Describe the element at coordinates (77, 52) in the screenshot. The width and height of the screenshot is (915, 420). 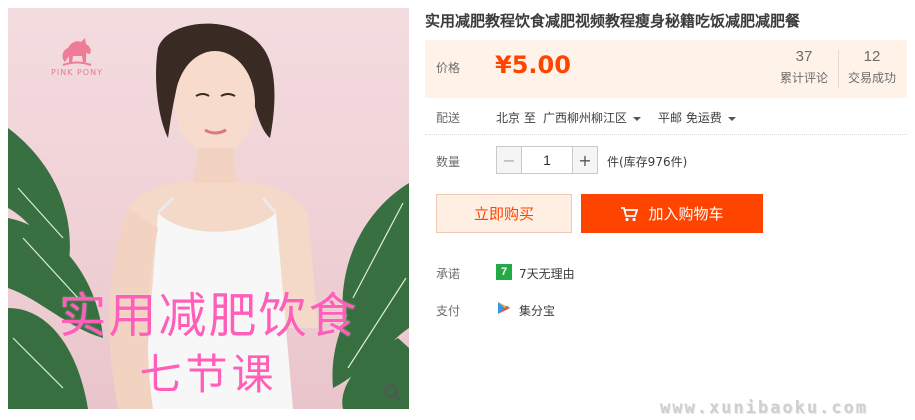
I see `pony-icon` at that location.